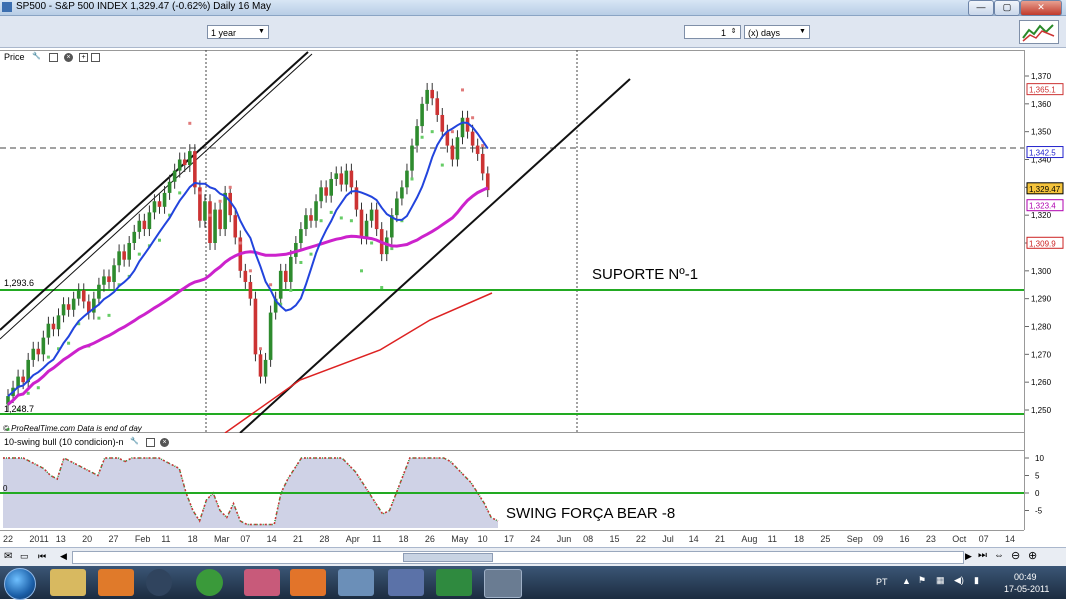  Describe the element at coordinates (143, 539) in the screenshot. I see `date-tick-label: Feb` at that location.